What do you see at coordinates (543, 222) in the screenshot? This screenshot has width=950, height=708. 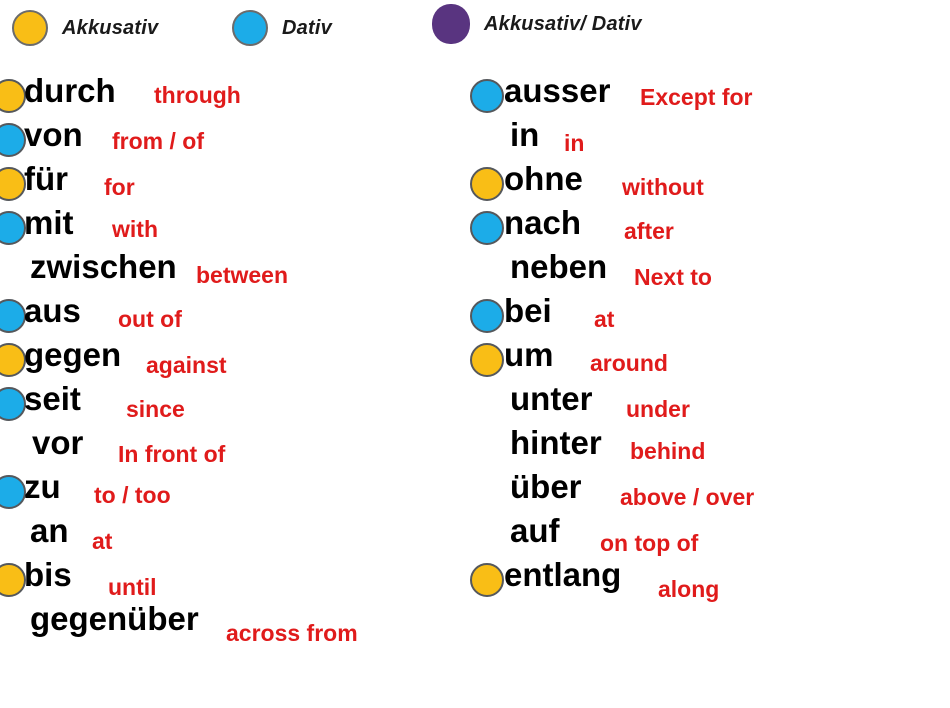 I see `german-preposition: nach` at bounding box center [543, 222].